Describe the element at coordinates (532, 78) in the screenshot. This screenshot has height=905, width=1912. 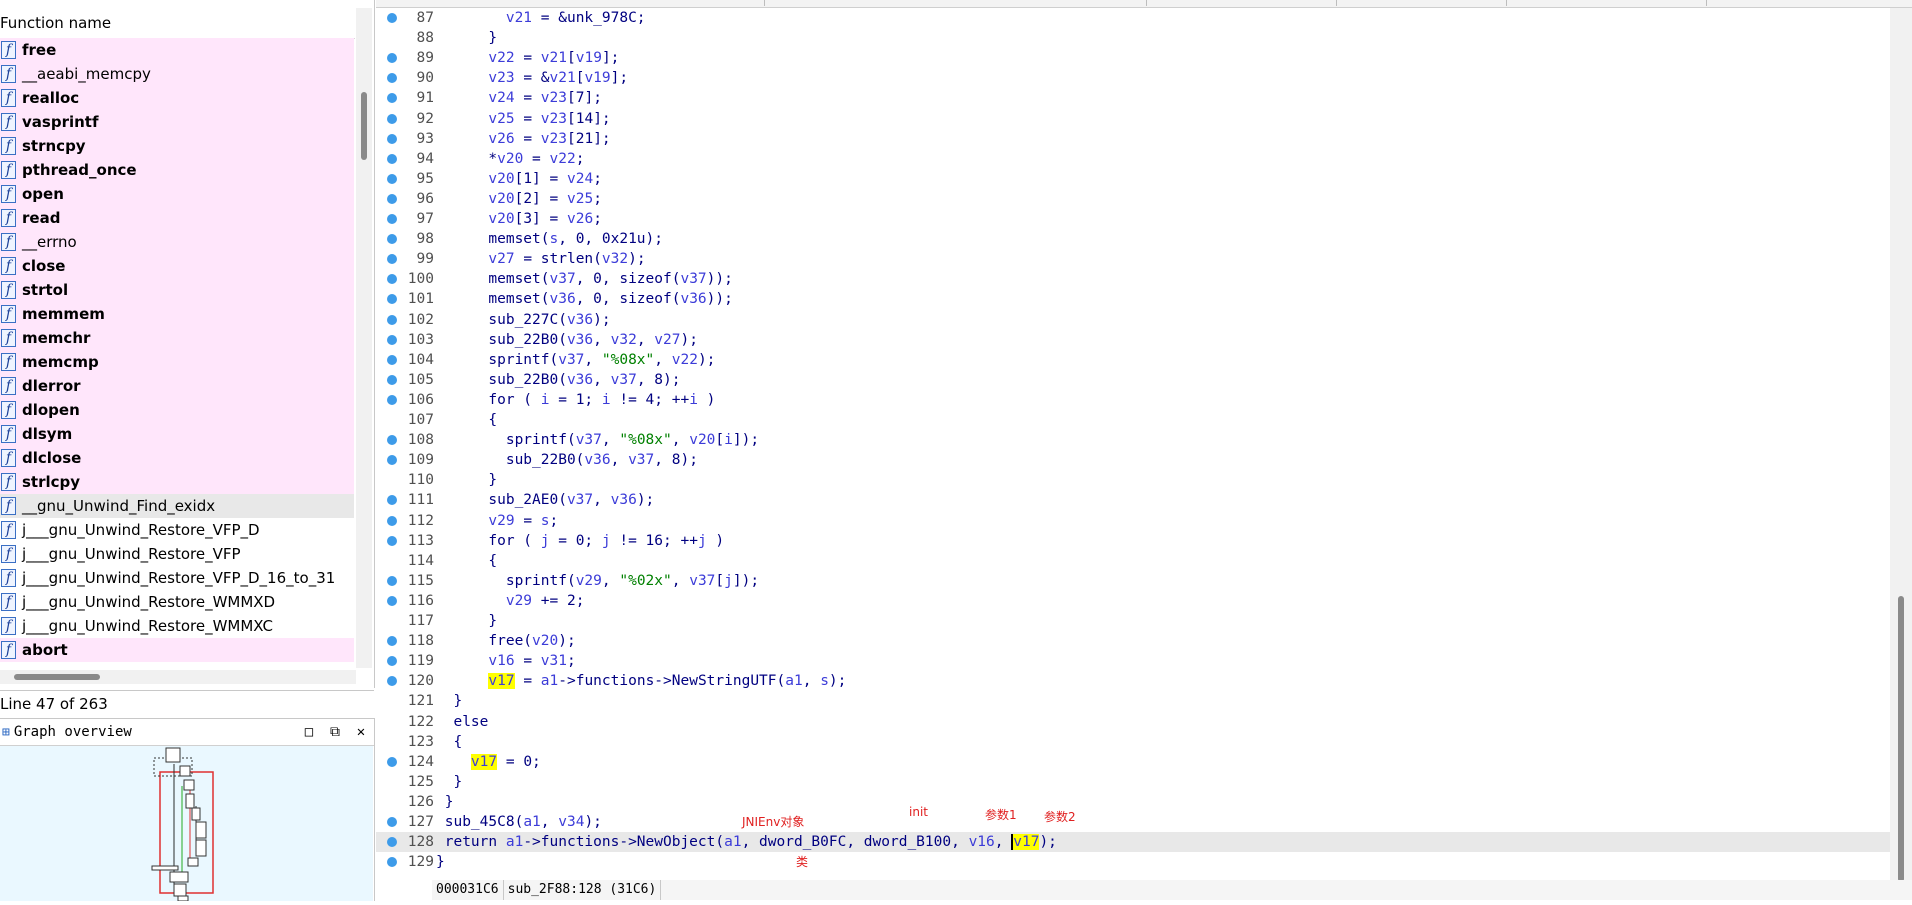
I see `code-text: v23 = &v21[v19];` at that location.